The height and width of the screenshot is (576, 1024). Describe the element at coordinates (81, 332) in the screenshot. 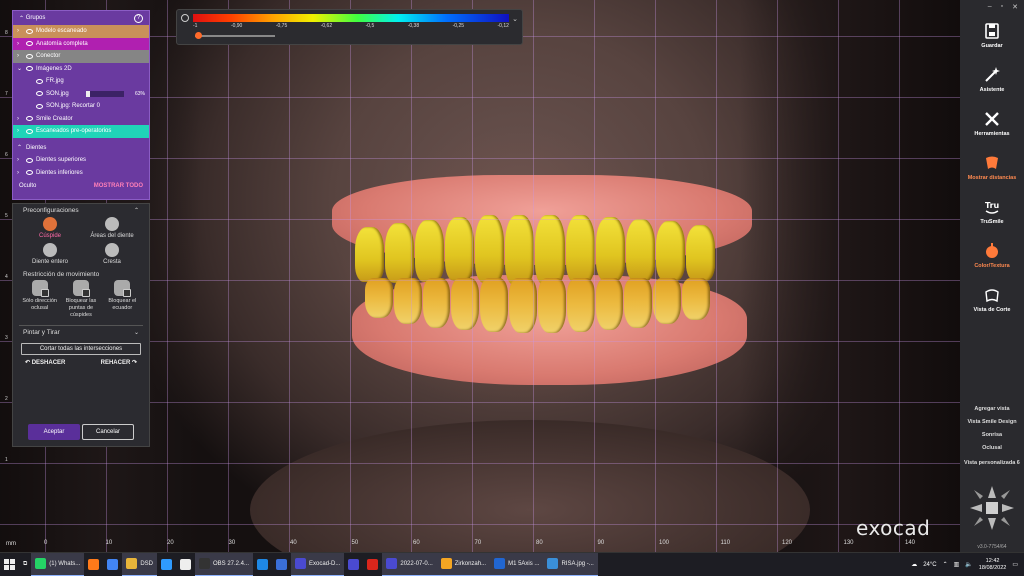

I see `paint-header: Pintar y Tirar ⌄` at that location.